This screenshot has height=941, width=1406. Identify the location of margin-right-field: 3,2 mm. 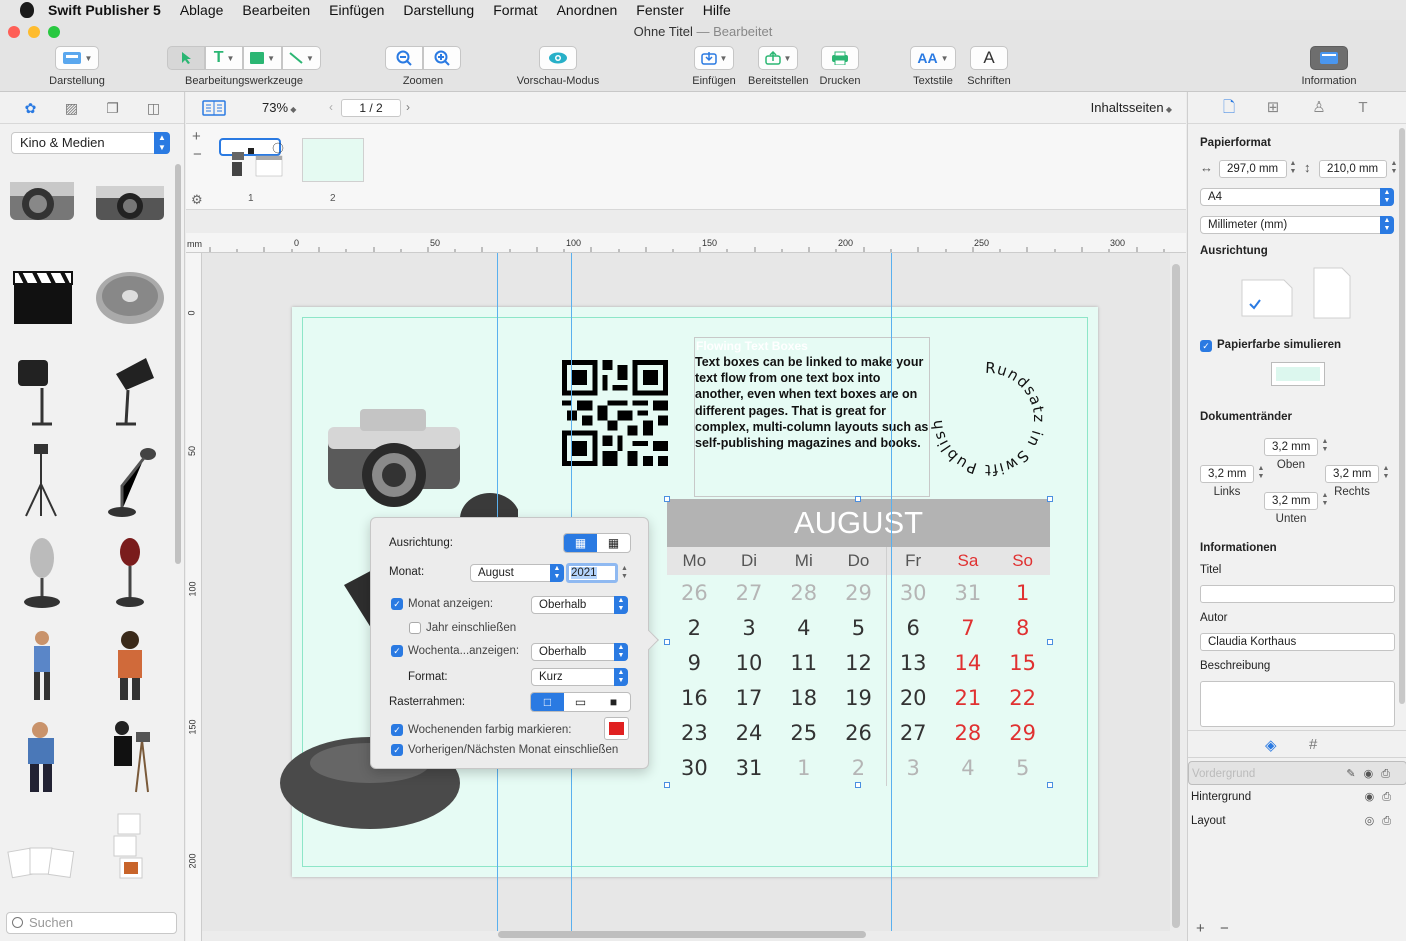
(1352, 474).